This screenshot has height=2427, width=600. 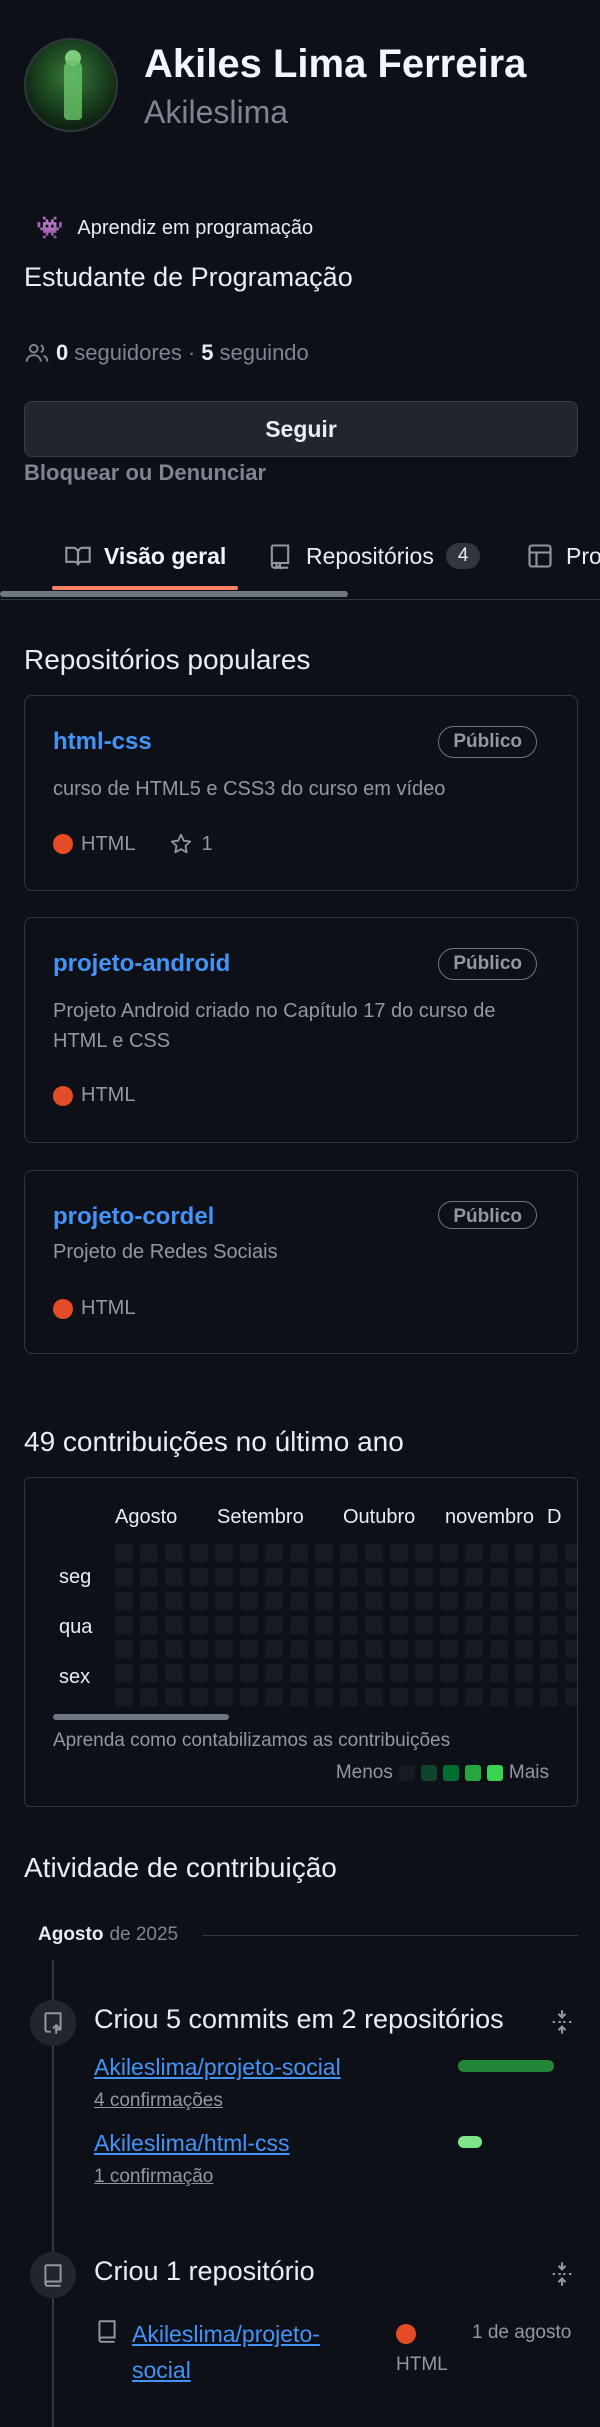 What do you see at coordinates (141, 1717) in the screenshot?
I see `calendar-scrollbar` at bounding box center [141, 1717].